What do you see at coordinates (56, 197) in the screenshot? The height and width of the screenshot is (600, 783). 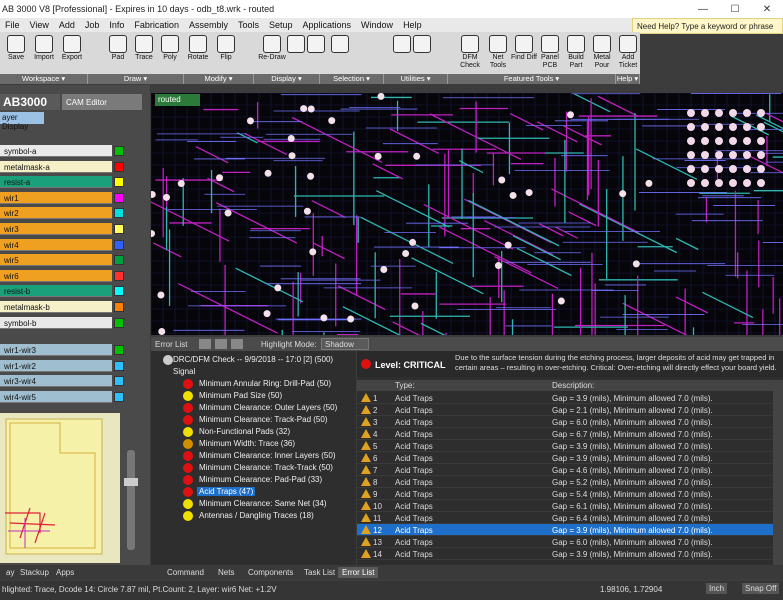 I see `layer-row: wir1` at bounding box center [56, 197].